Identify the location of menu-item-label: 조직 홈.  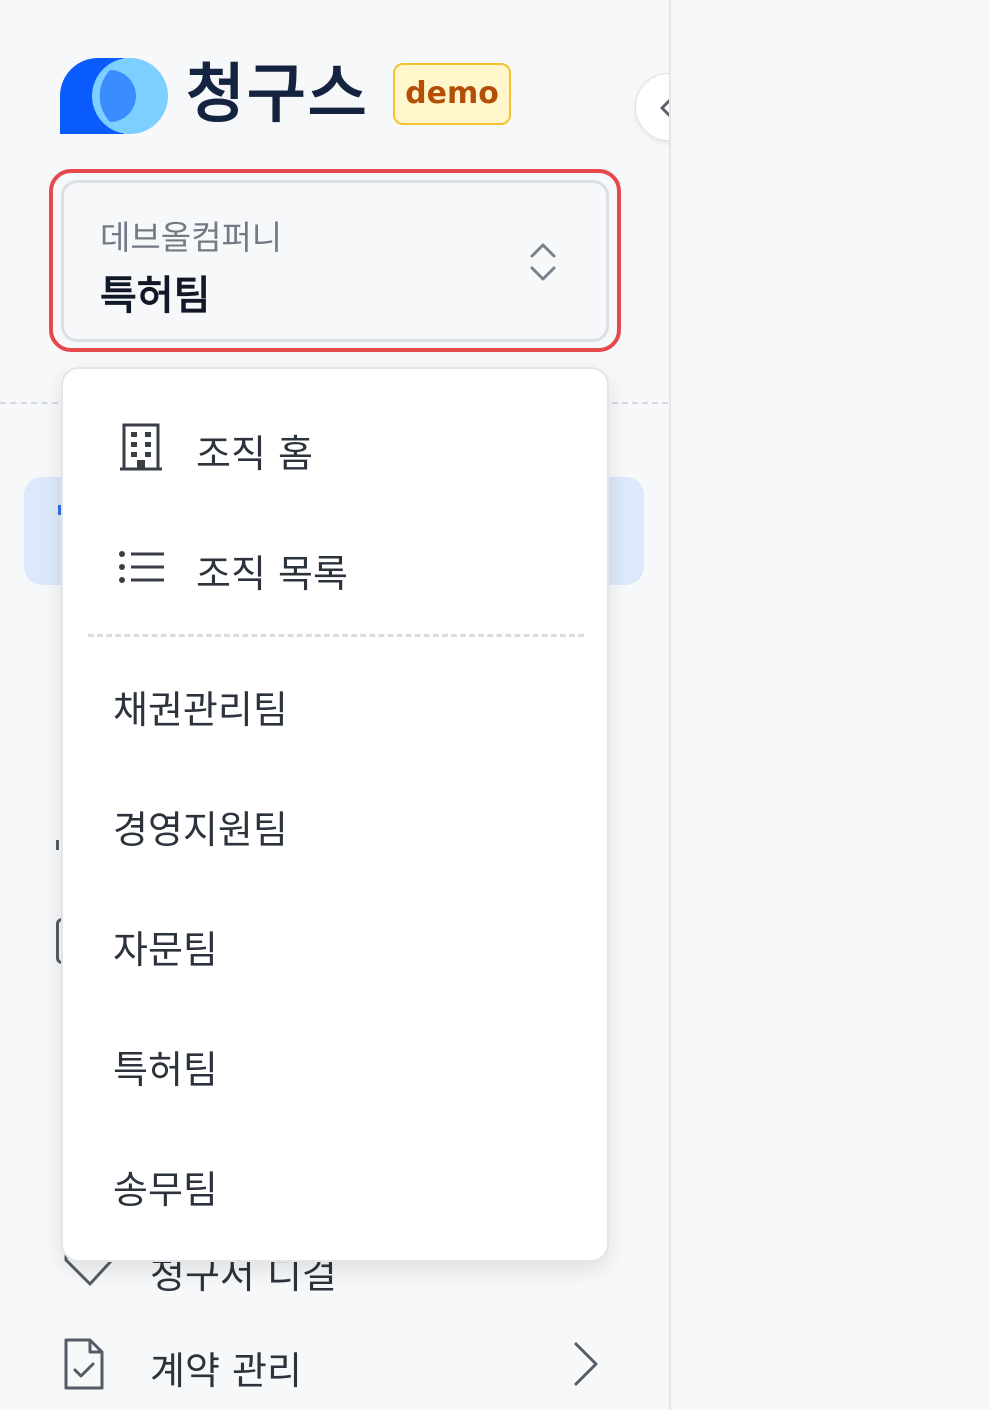
(254, 454).